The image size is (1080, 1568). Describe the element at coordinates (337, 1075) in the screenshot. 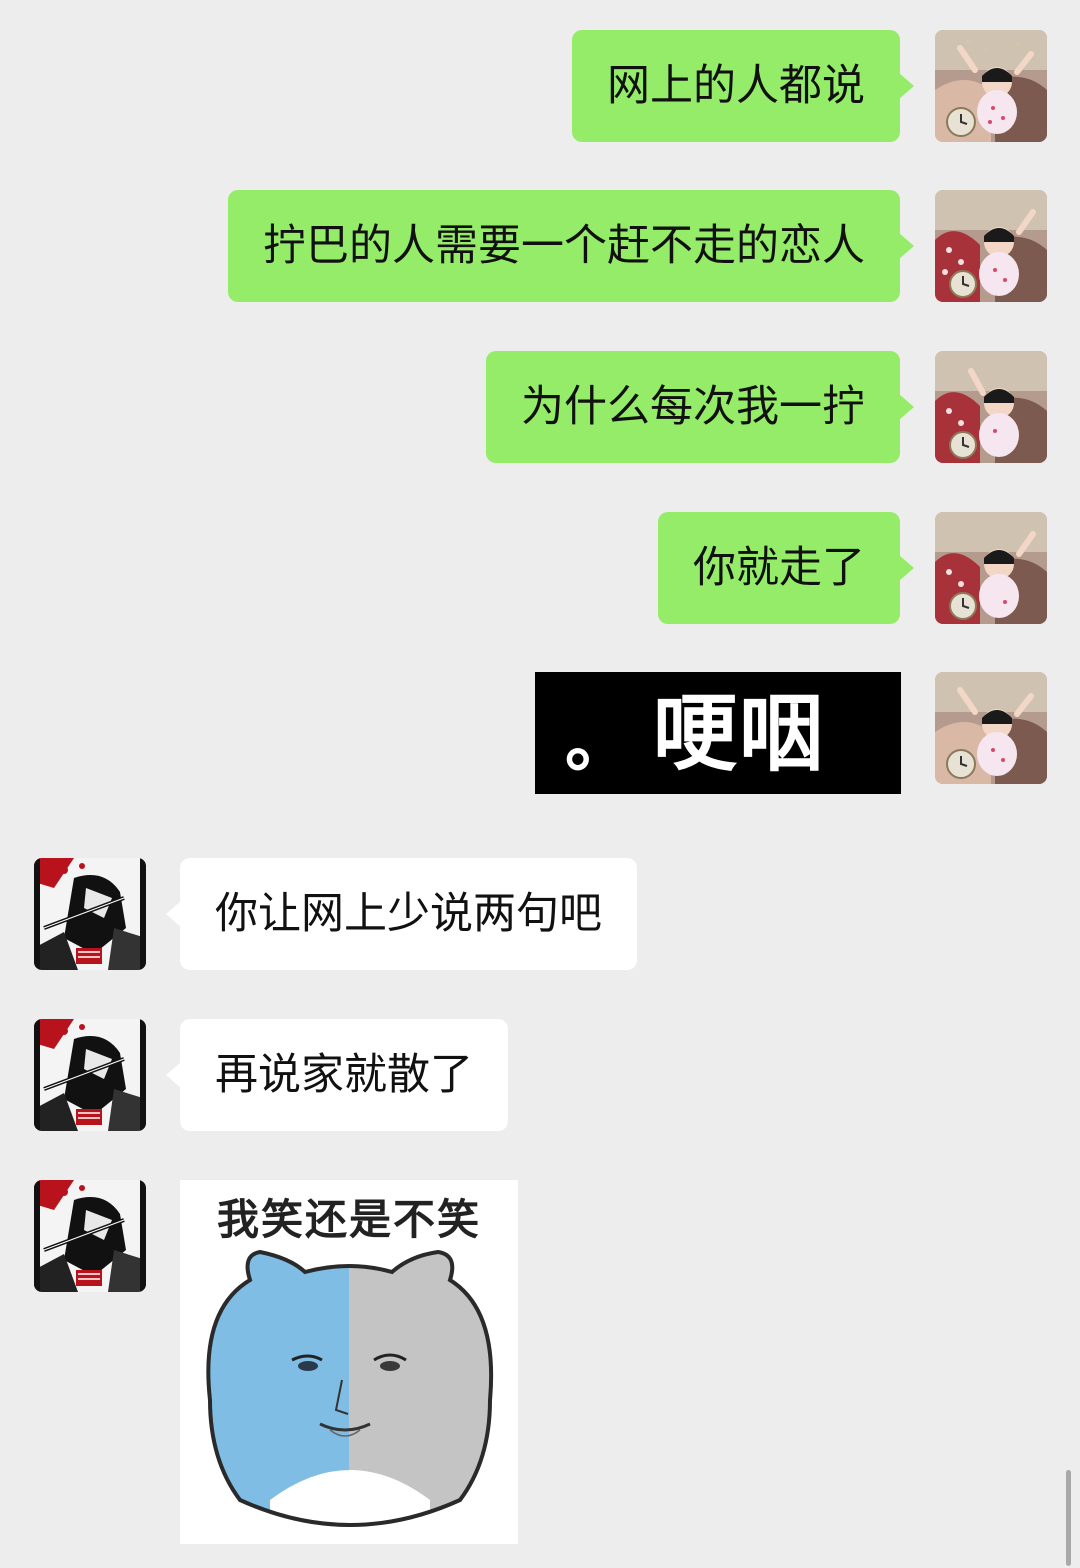

I see `message-bubble-received: 再说家就散了` at that location.